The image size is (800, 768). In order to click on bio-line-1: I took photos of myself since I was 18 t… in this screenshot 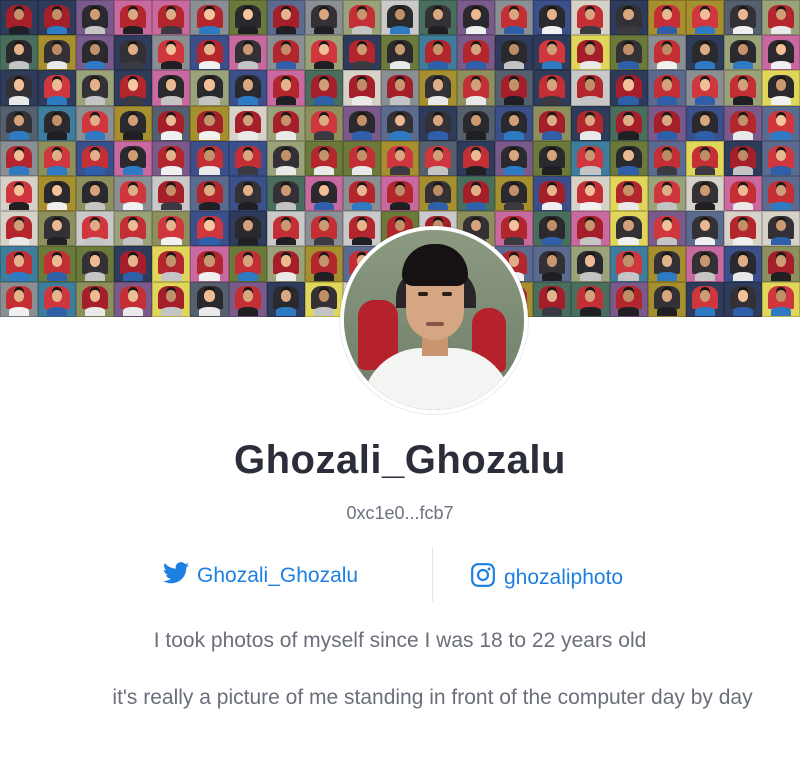, I will do `click(400, 640)`.